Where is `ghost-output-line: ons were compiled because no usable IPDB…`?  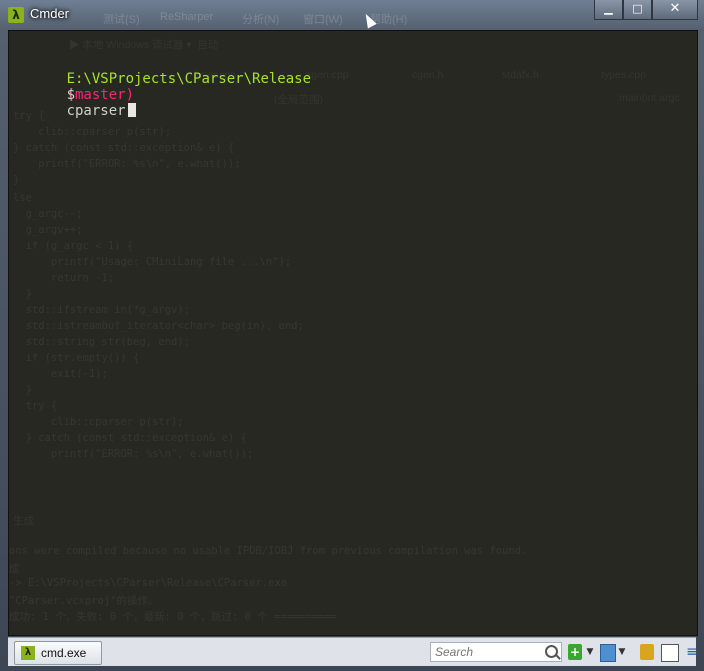
ghost-output-line: ons were compiled because no usable IPDB… is located at coordinates (268, 551).